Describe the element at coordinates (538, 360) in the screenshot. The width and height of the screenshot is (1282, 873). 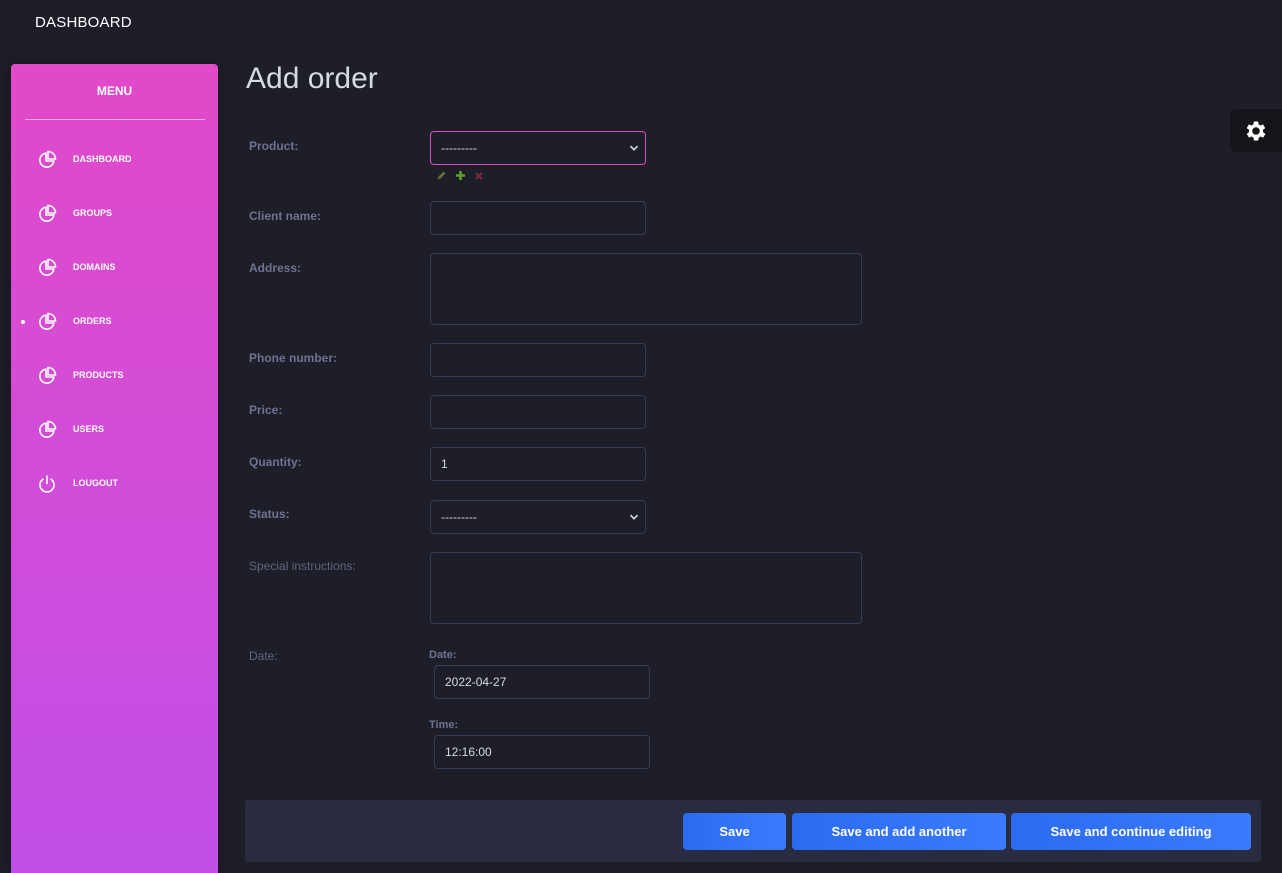
I see `phone-input` at that location.